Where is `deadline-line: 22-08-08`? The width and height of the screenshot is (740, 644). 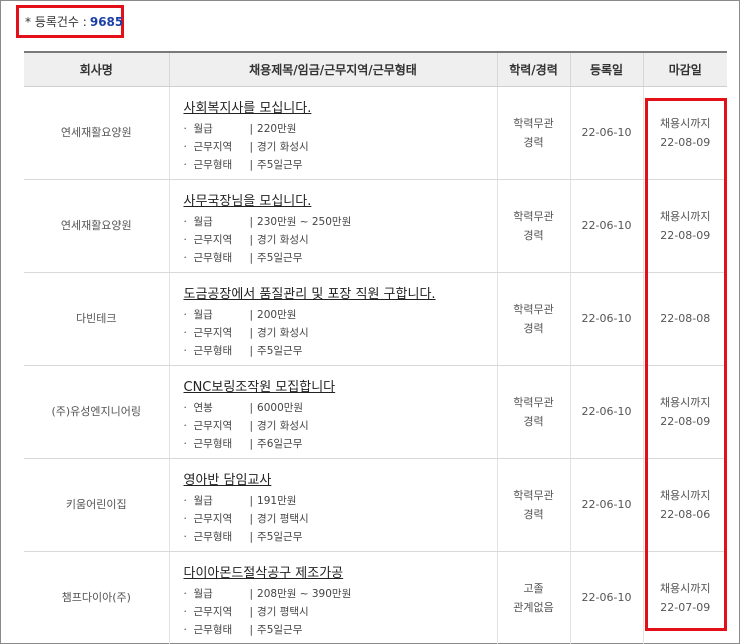 deadline-line: 22-08-08 is located at coordinates (685, 318).